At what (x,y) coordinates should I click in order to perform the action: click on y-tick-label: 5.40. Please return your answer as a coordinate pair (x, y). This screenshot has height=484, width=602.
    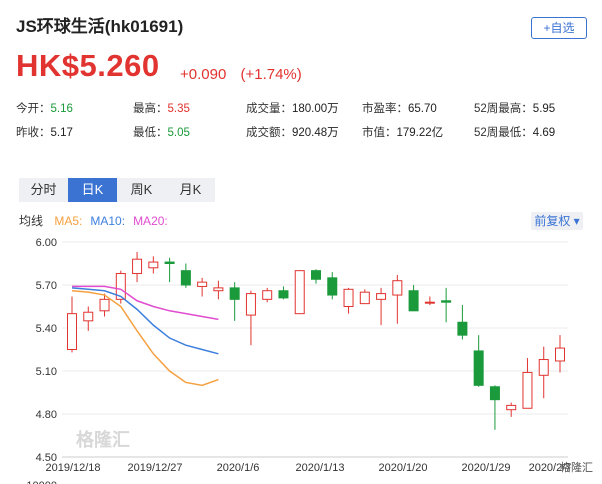
    Looking at the image, I should click on (46, 329).